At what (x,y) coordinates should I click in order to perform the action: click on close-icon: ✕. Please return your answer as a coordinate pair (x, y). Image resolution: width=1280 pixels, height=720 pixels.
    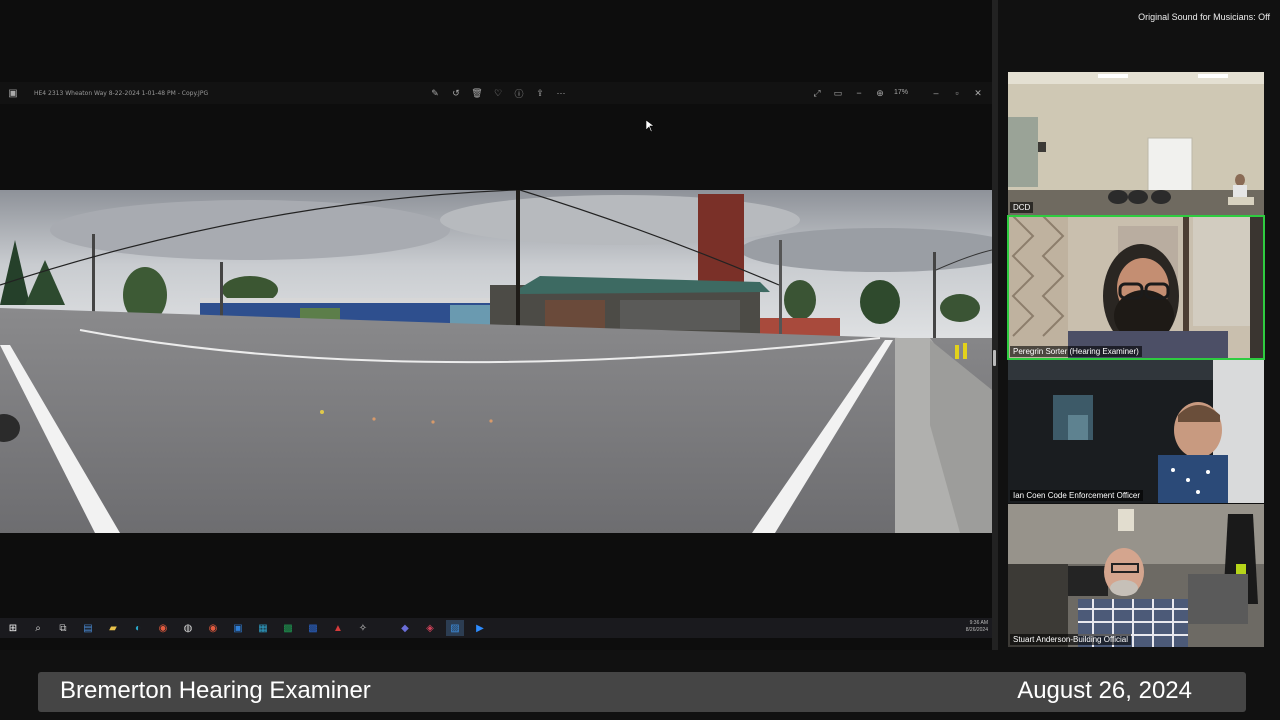
    Looking at the image, I should click on (978, 93).